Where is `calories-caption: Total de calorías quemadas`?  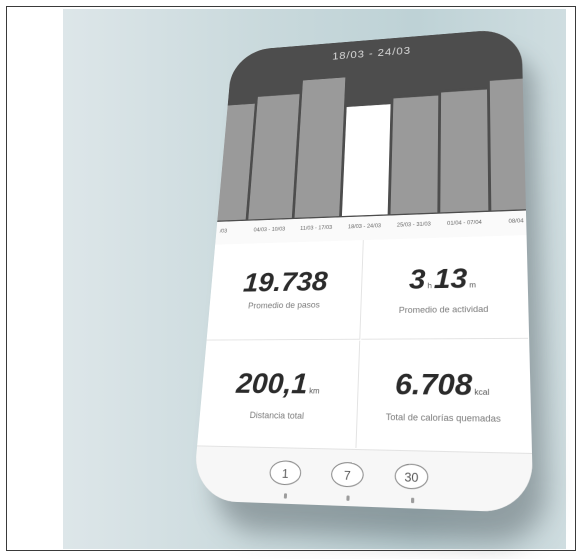 calories-caption: Total de calorías quemadas is located at coordinates (443, 417).